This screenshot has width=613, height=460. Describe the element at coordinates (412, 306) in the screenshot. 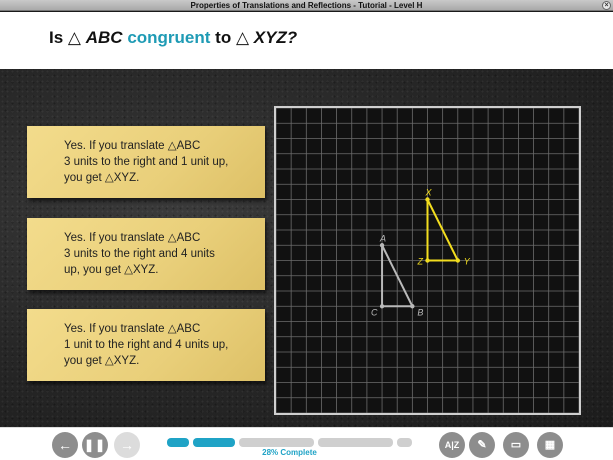

I see `vertex-point-b` at that location.